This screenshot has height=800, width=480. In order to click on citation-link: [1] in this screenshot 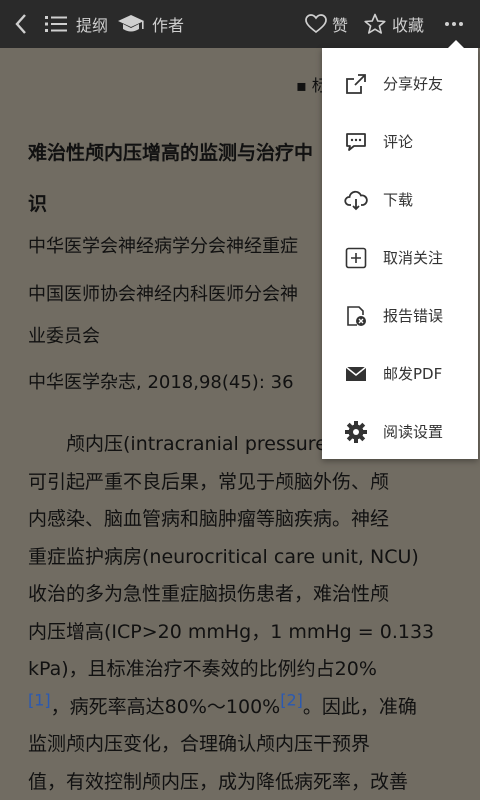, I will do `click(39, 699)`.